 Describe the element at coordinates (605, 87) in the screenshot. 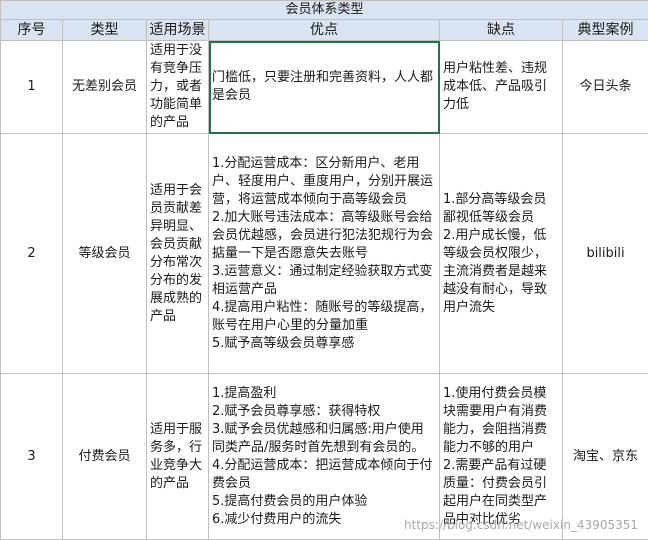

I see `cell-case: 今日头条` at that location.